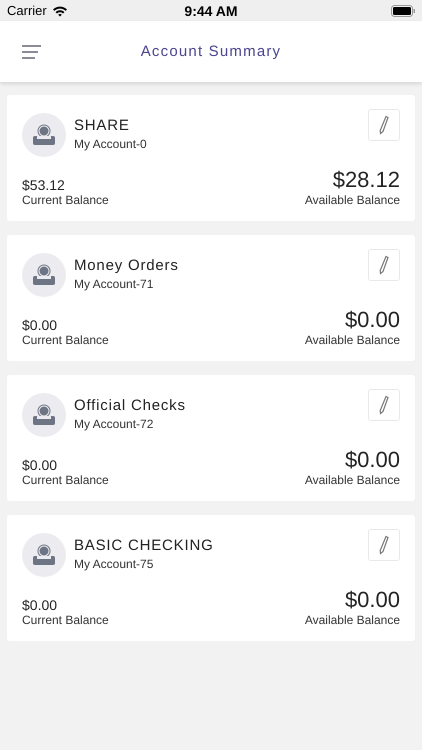 This screenshot has width=422, height=750. What do you see at coordinates (114, 564) in the screenshot?
I see `account-number: My Account-75` at bounding box center [114, 564].